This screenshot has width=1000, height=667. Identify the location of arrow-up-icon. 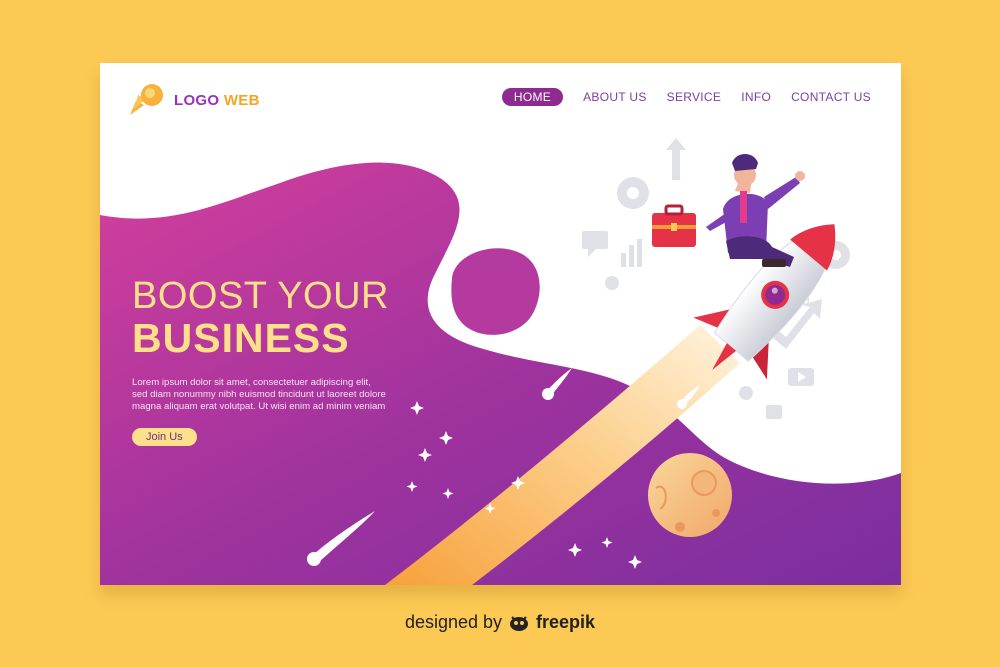
(676, 159).